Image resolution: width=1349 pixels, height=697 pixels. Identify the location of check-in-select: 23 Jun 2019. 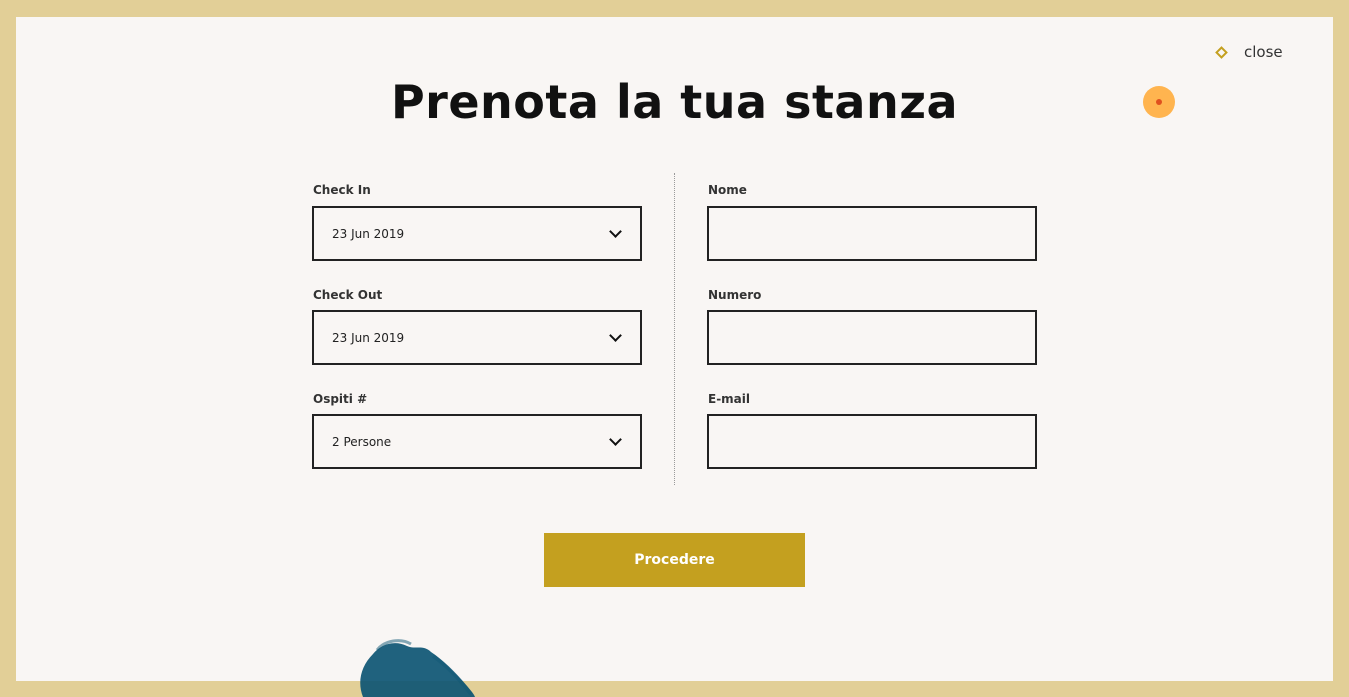
(477, 233).